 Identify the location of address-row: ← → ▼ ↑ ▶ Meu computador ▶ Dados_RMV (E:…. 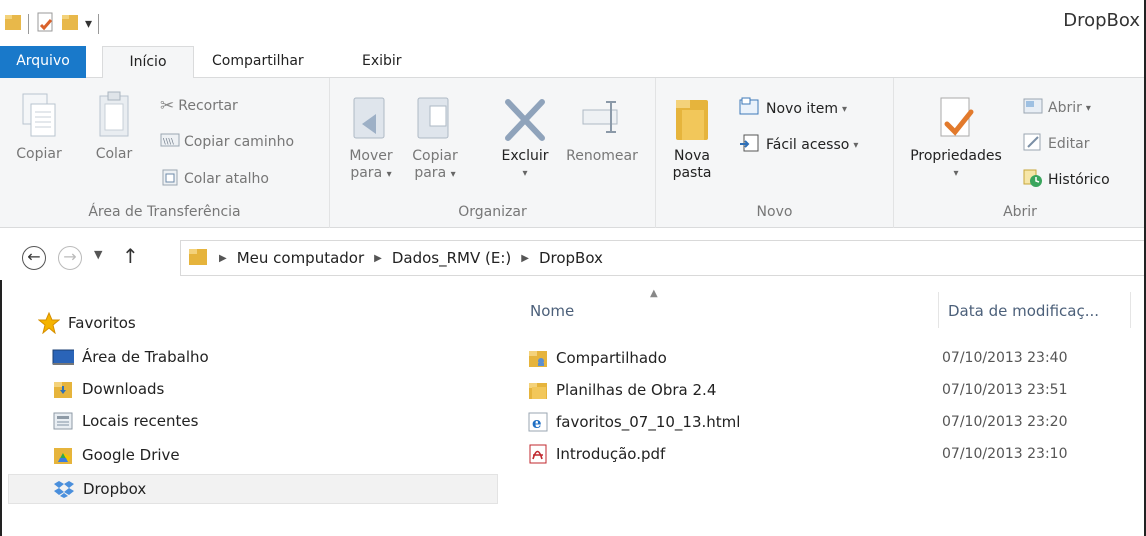
(573, 258).